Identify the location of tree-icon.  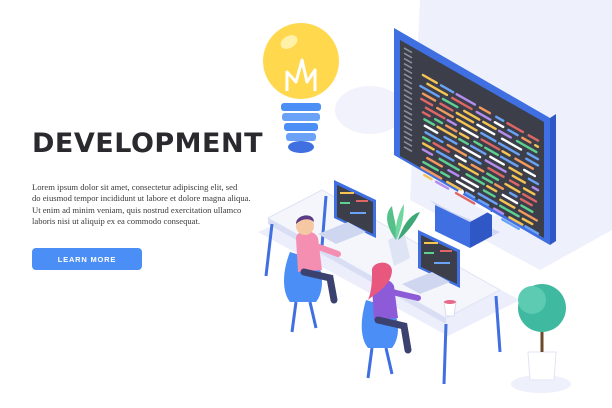
(541, 338).